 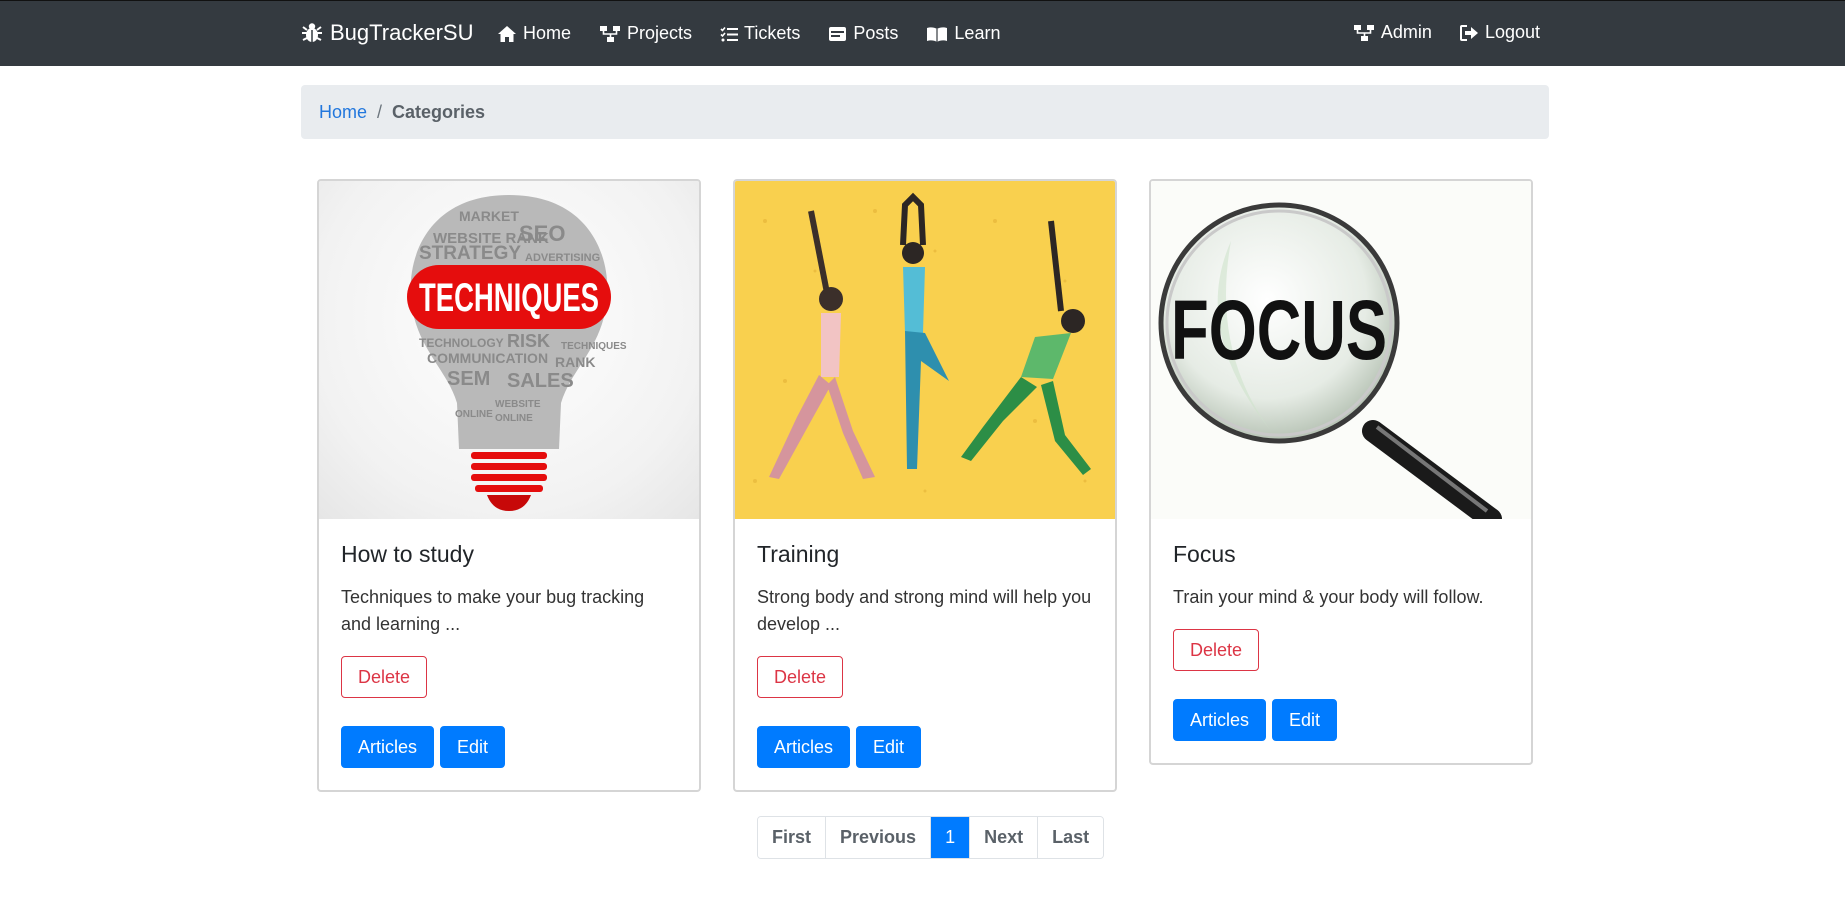 What do you see at coordinates (1406, 32) in the screenshot?
I see `nav-admin-label: Admin` at bounding box center [1406, 32].